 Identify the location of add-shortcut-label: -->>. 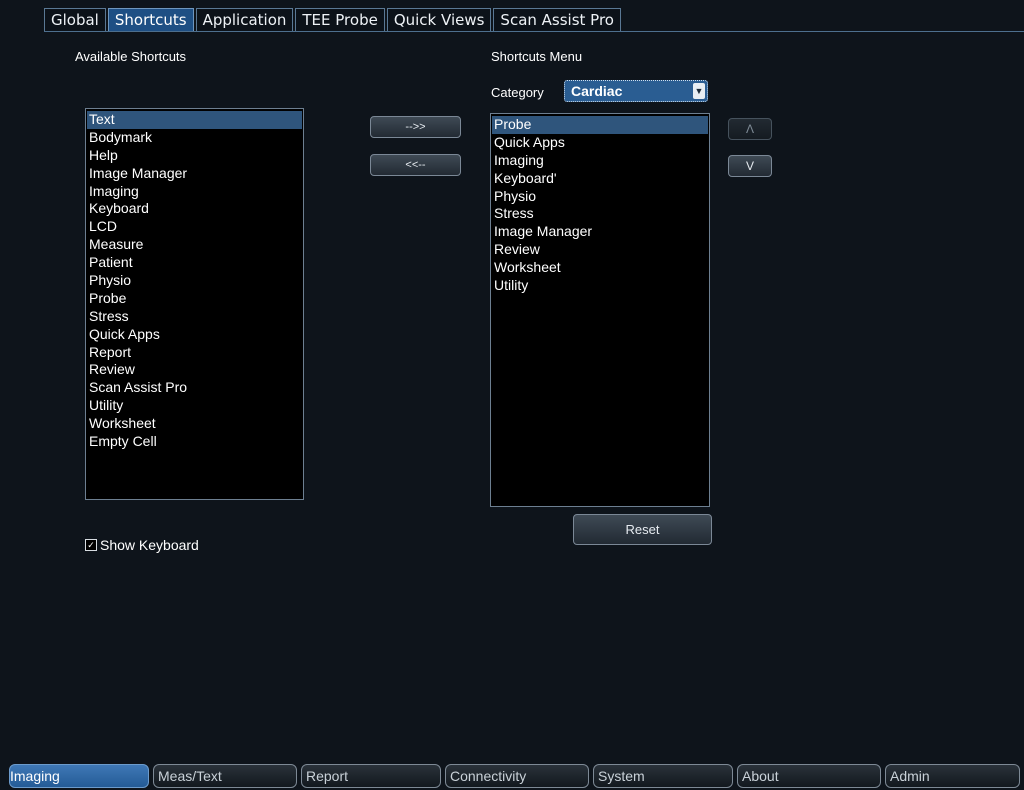
(415, 127).